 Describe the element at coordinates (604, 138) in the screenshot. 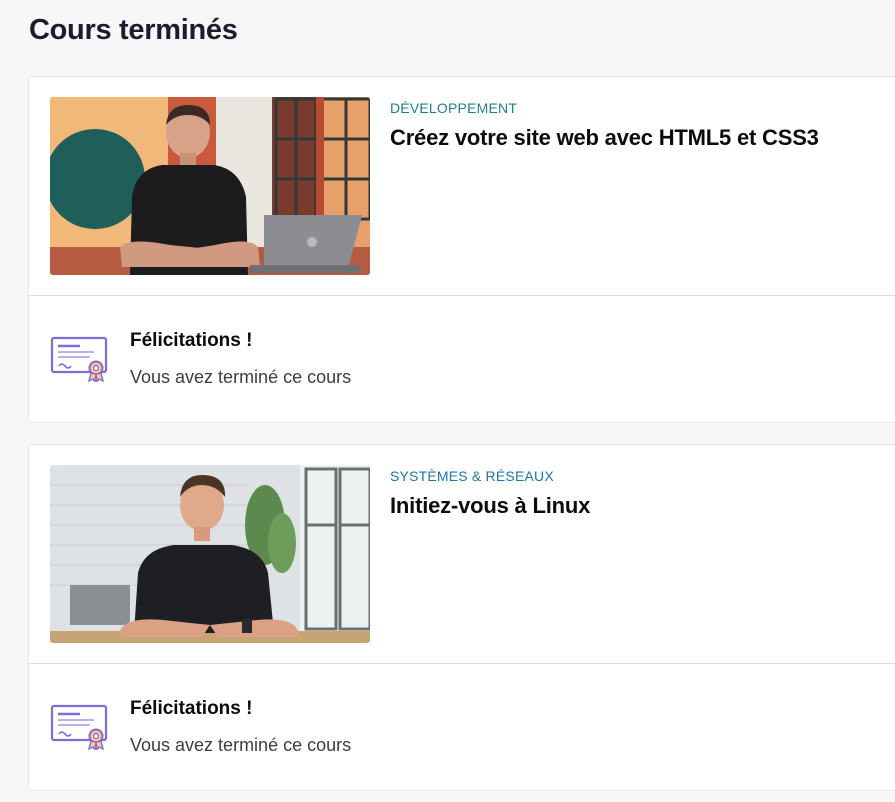

I see `course-title-link: Créez votre site web avec HTML5 et CSS3` at that location.